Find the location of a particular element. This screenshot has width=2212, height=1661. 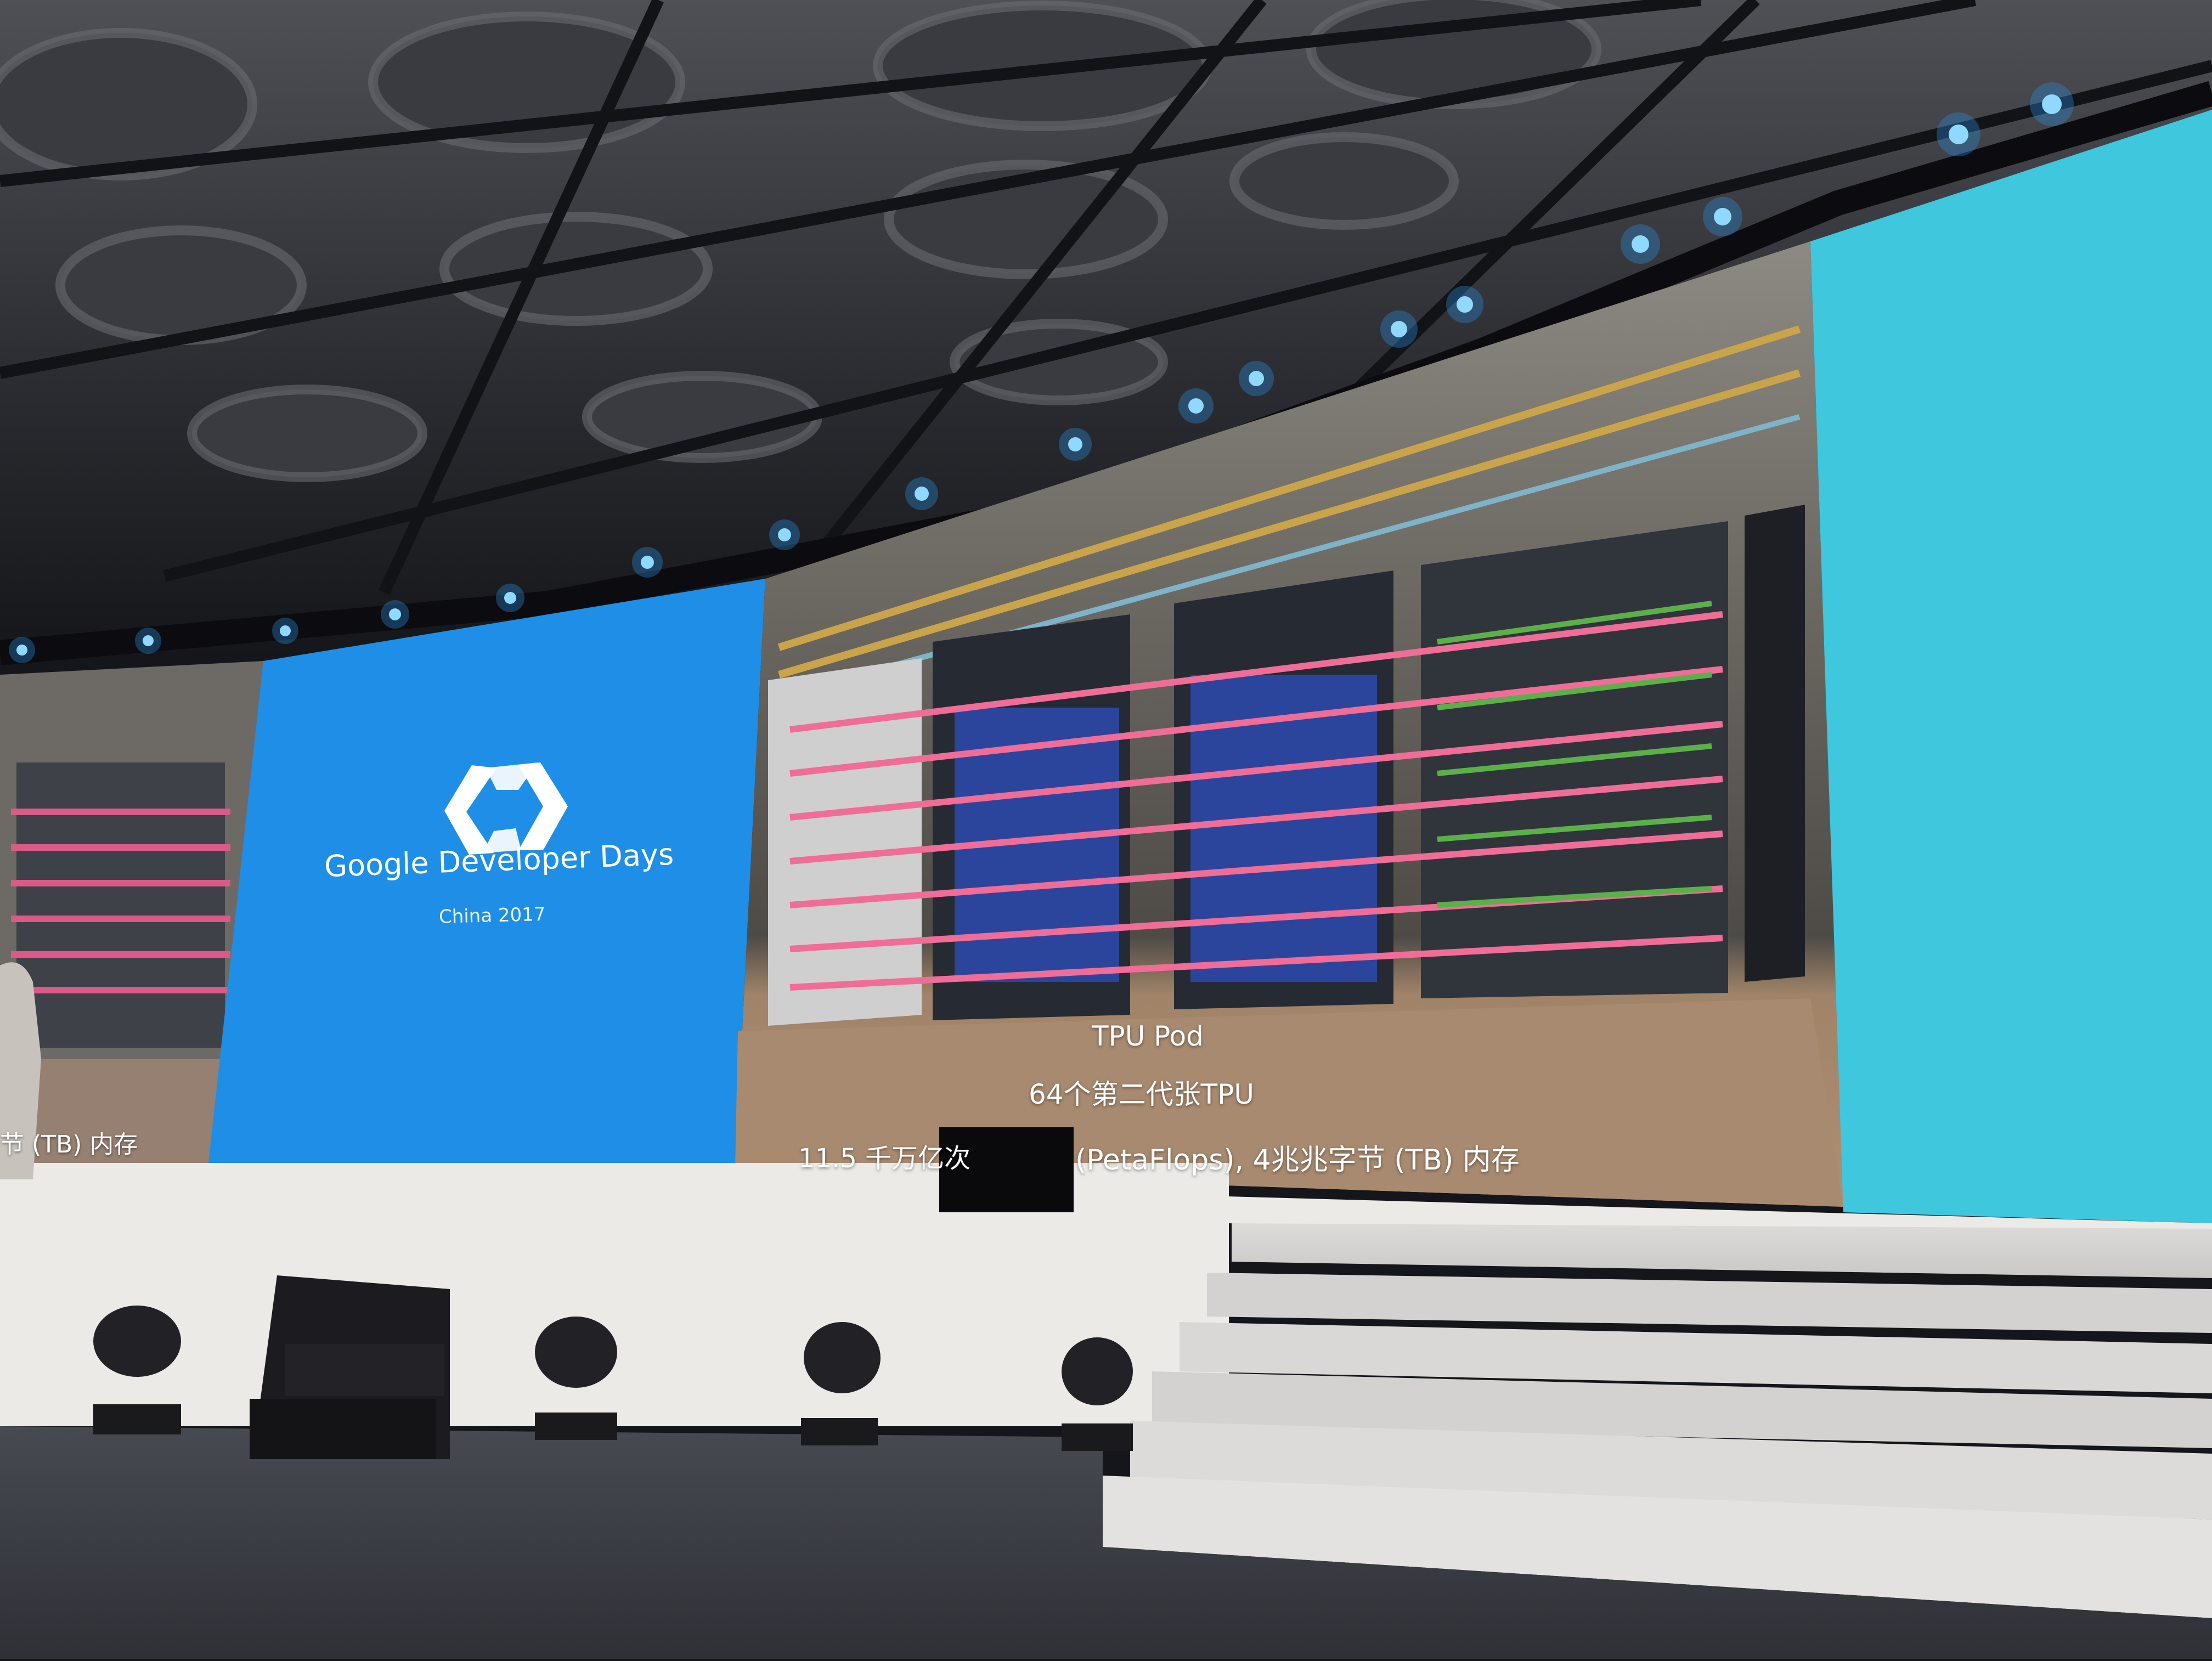

caption-tpu-count: 64个第二代张TPU is located at coordinates (1142, 1094).